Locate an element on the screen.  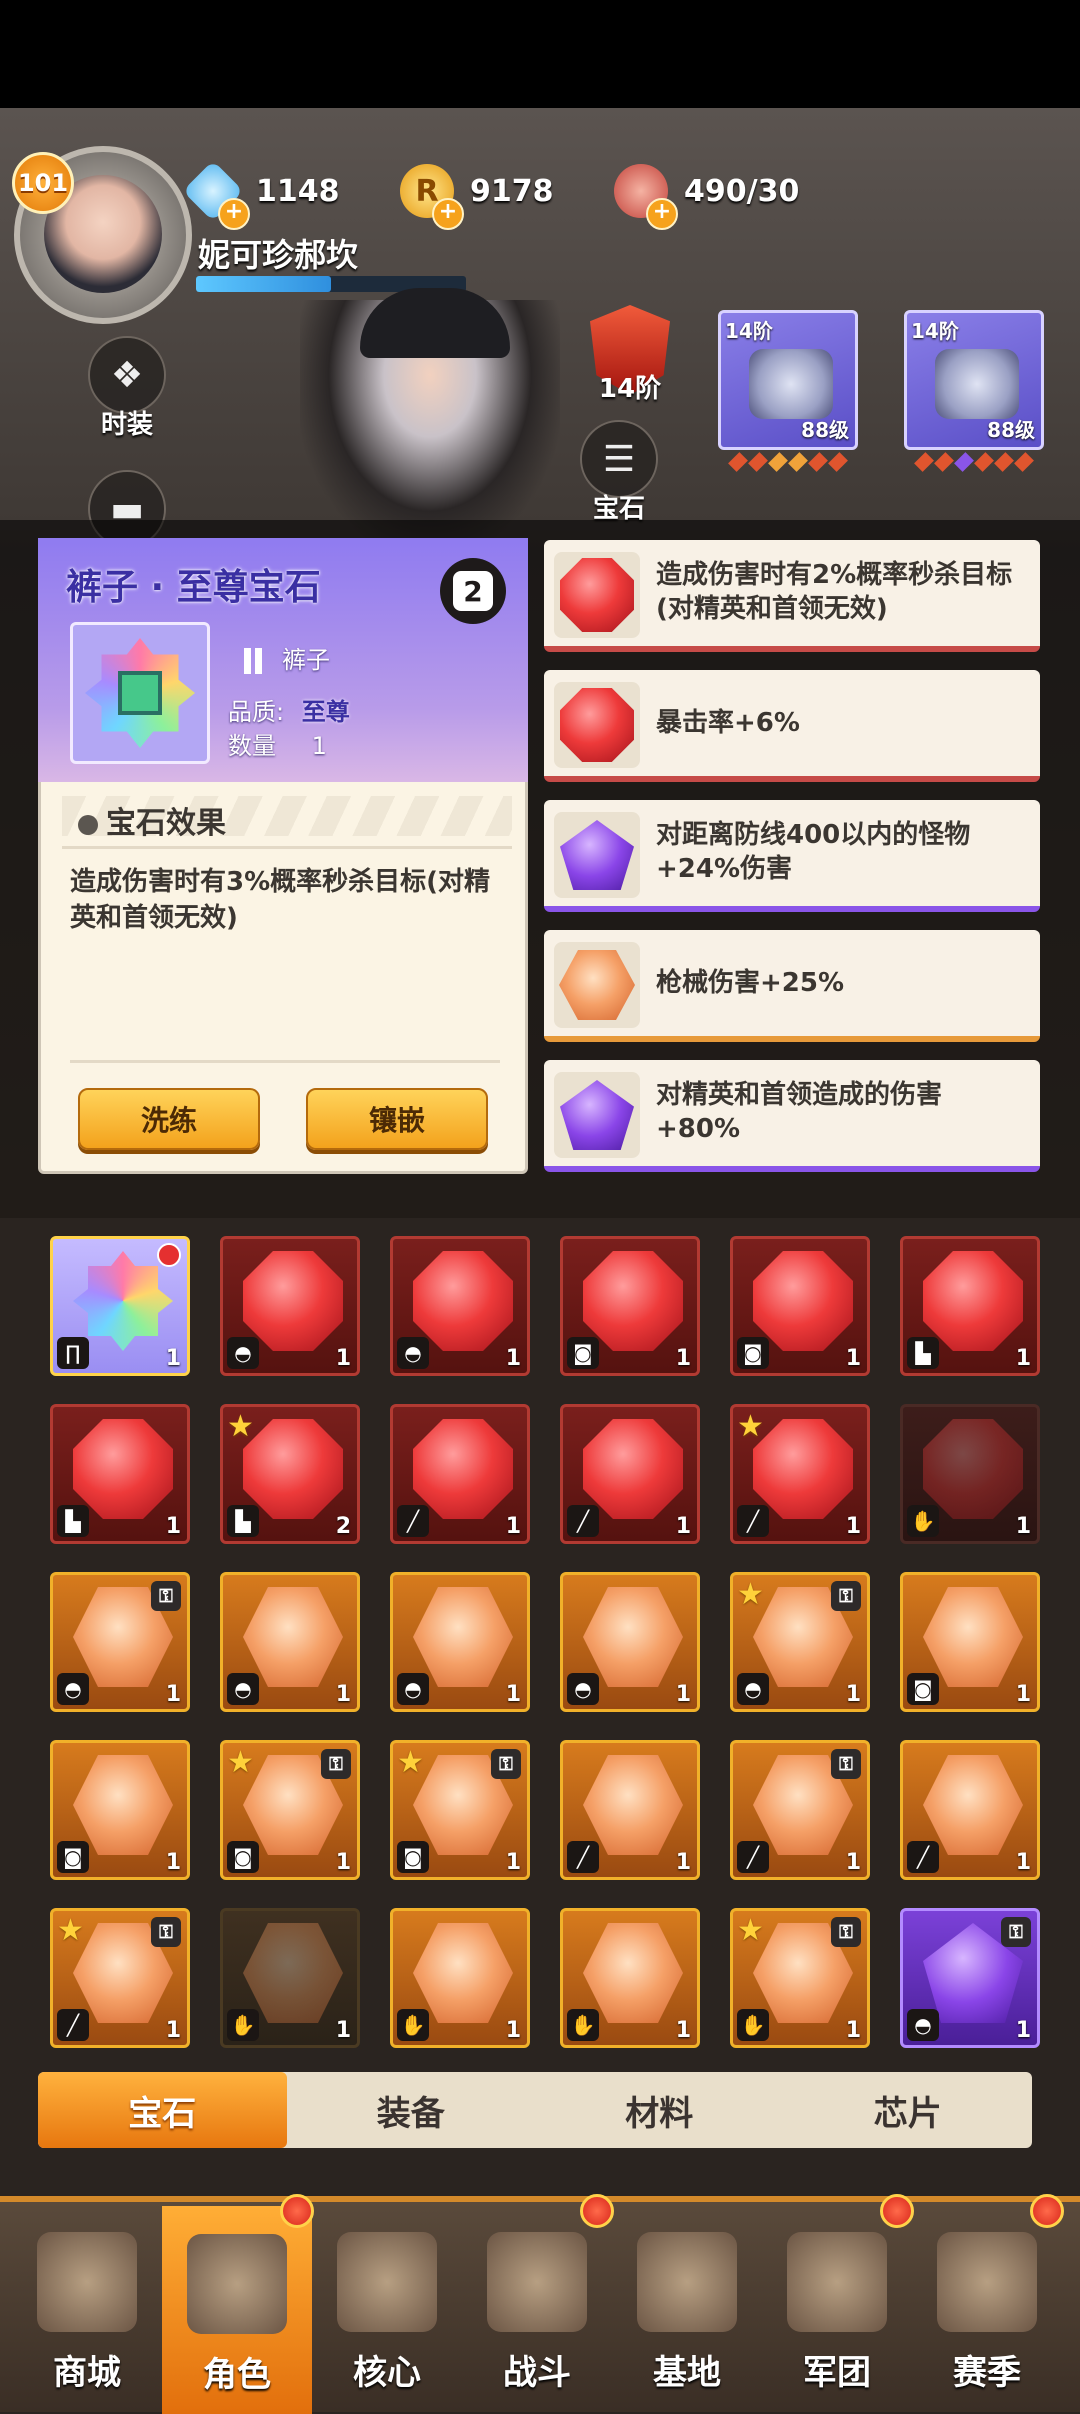
add-stamina-icon: + is located at coordinates (662, 214).